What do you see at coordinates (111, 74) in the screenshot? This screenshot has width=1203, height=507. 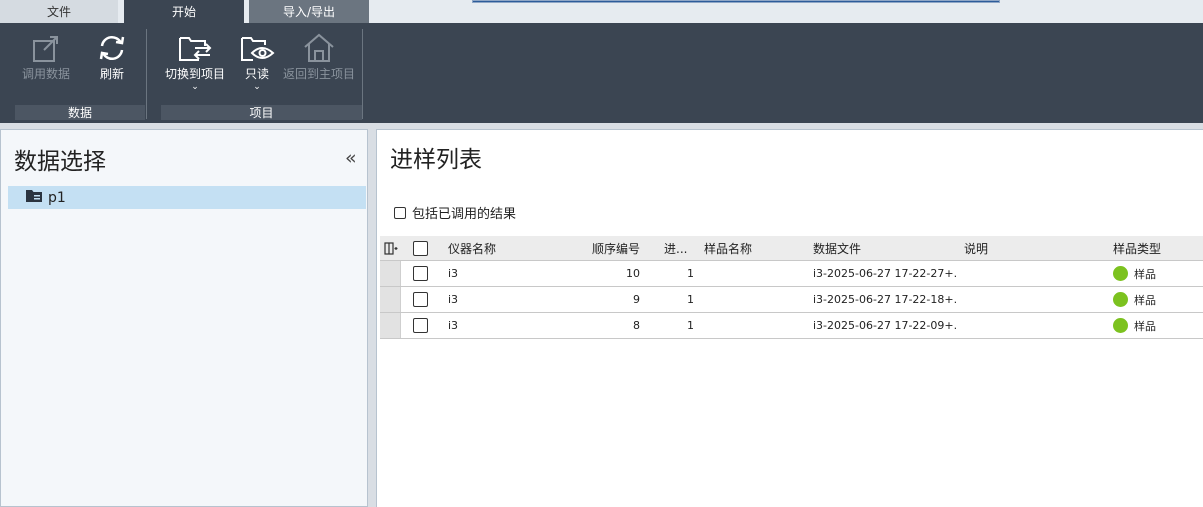 I see `refresh-label: 刷新` at bounding box center [111, 74].